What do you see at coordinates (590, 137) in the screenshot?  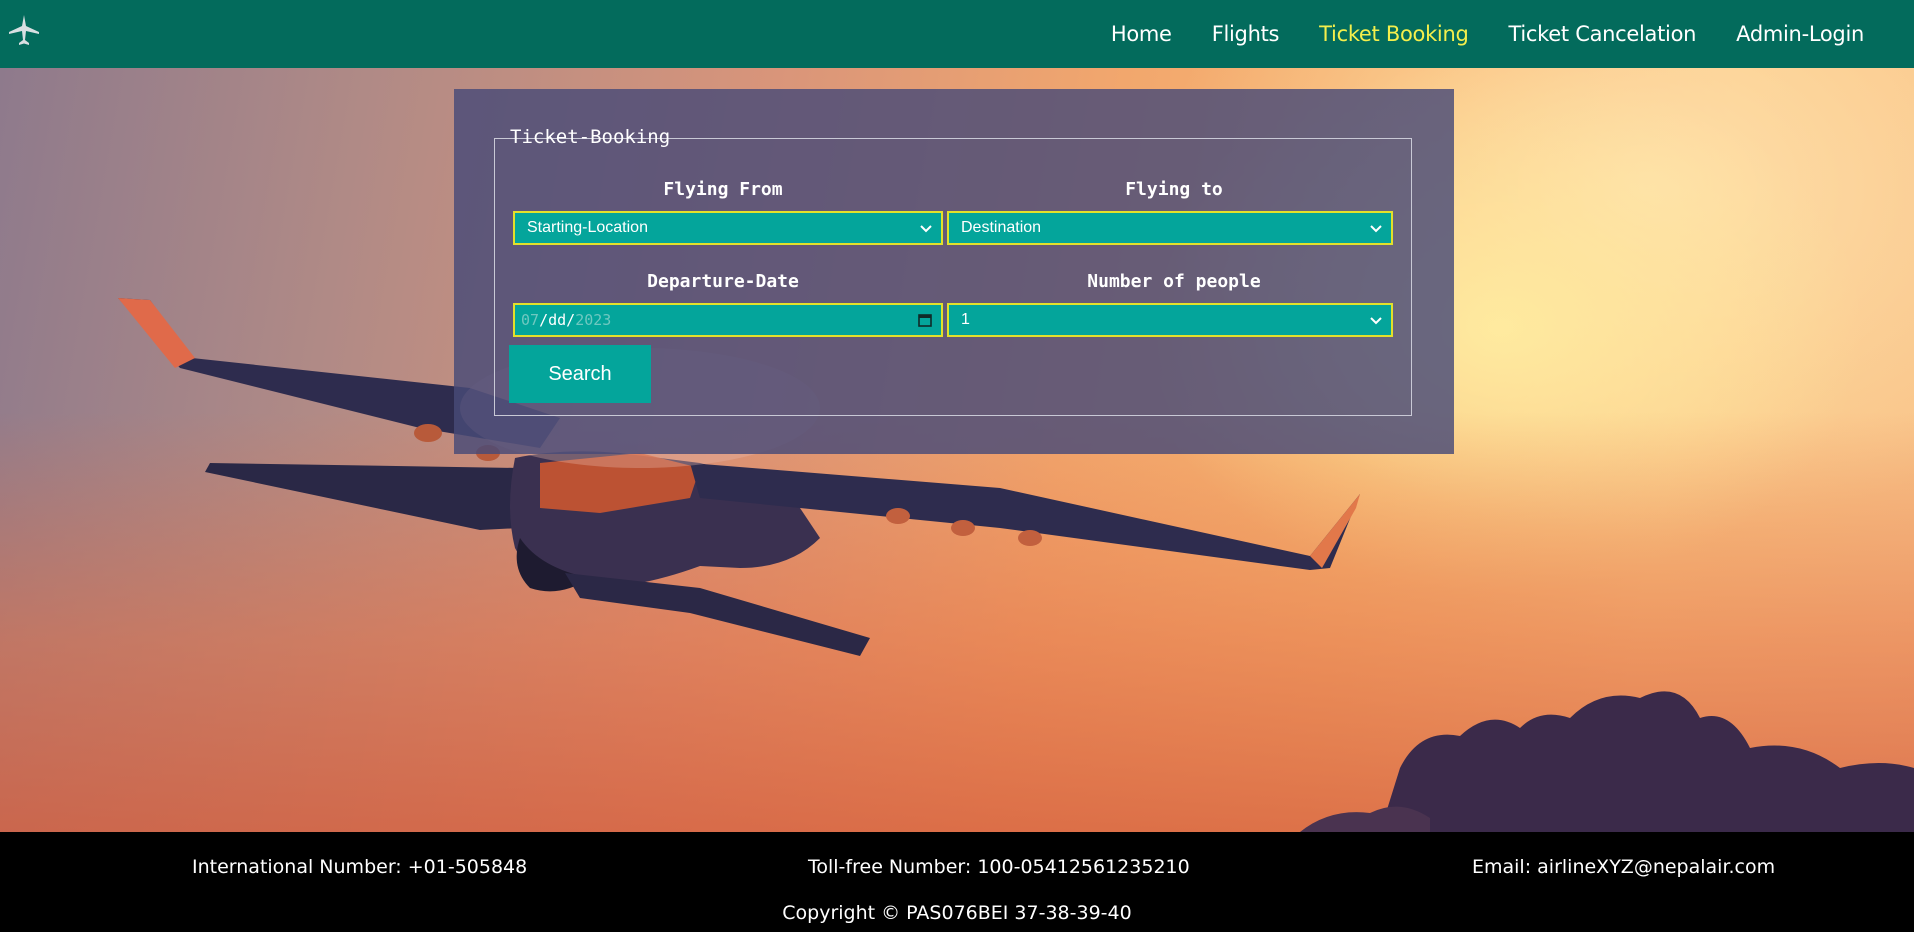 I see `booking-legend: Ticket-Booking` at bounding box center [590, 137].